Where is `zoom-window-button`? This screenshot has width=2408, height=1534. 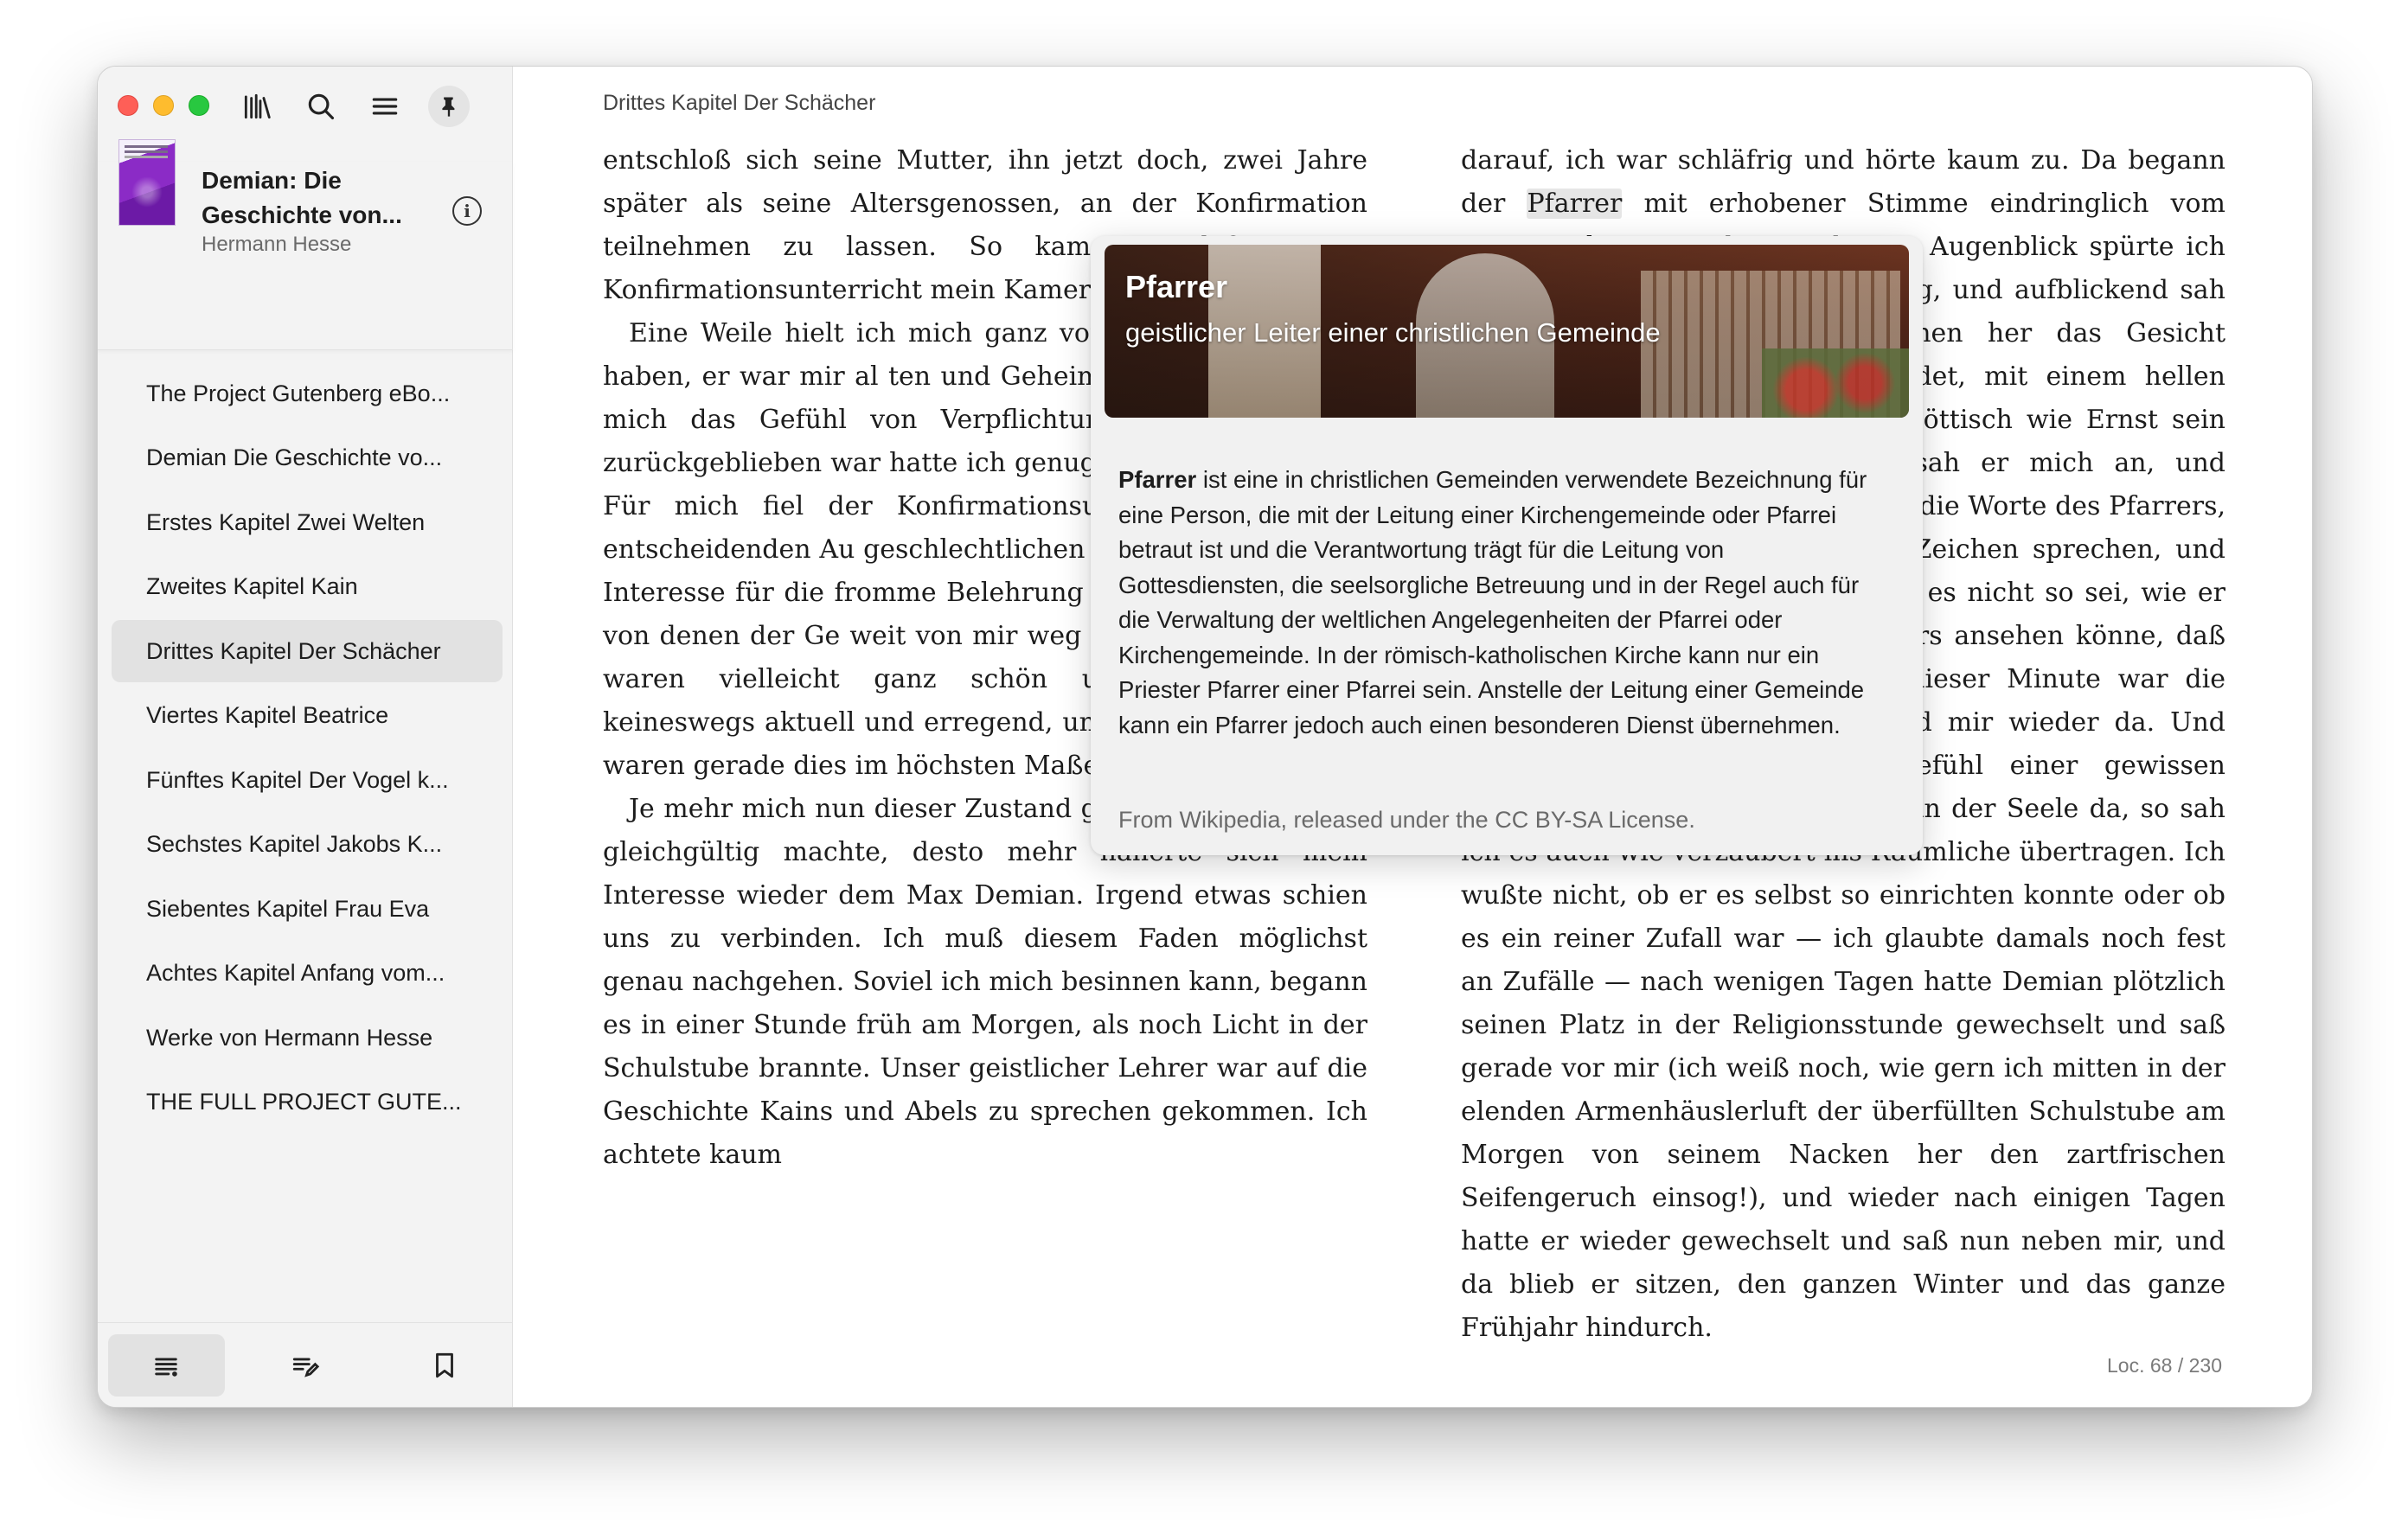
zoom-window-button is located at coordinates (199, 106).